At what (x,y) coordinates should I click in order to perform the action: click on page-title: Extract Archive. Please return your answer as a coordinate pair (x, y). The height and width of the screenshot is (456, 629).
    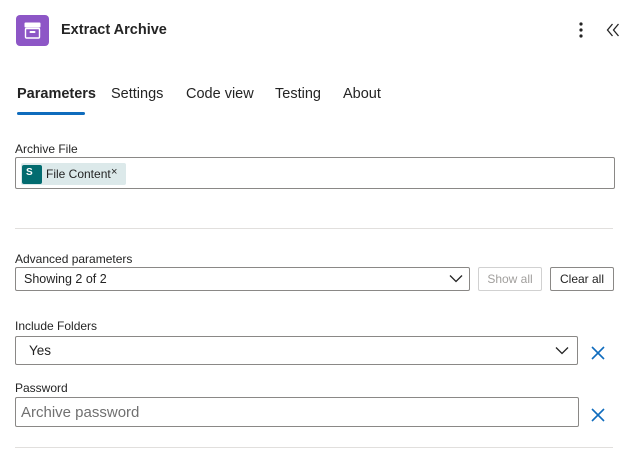
    Looking at the image, I should click on (114, 30).